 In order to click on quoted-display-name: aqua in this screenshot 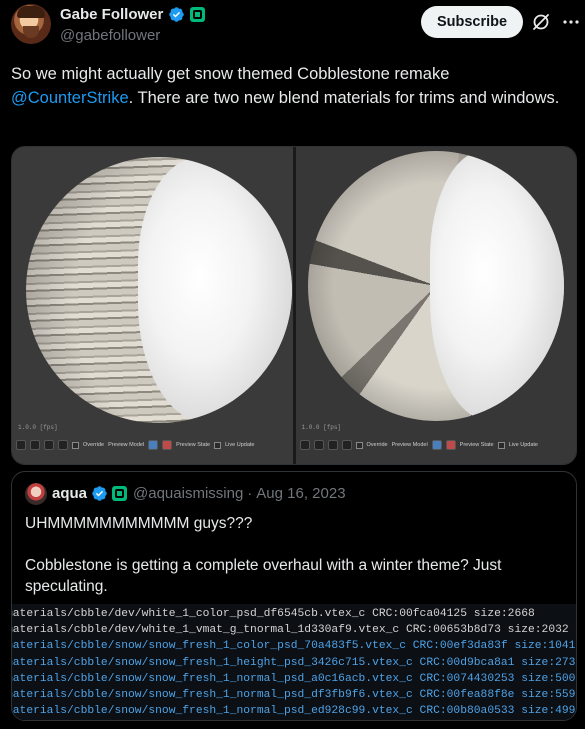, I will do `click(69, 493)`.